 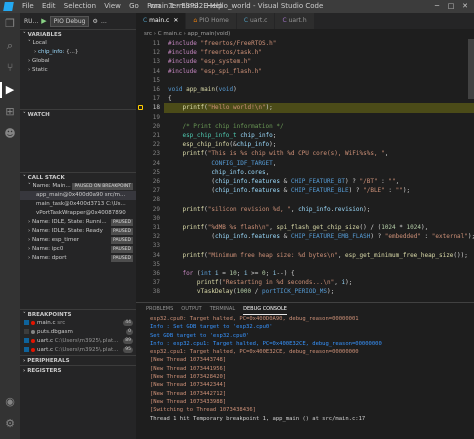 I want to click on line-number: 27, so click(x=148, y=190).